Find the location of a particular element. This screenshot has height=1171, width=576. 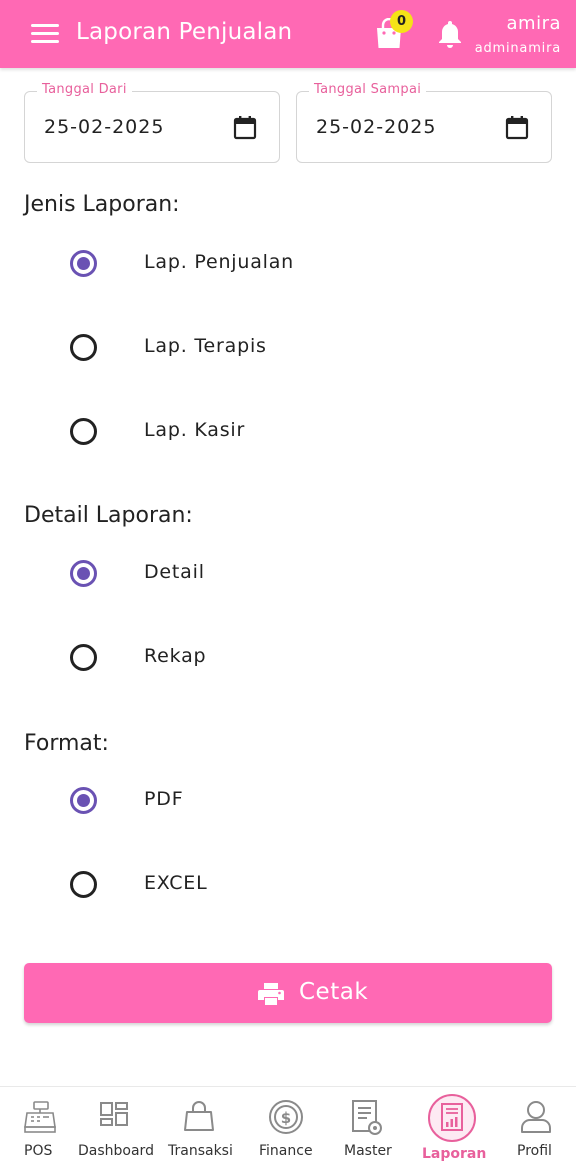

nav-item-laporan: Laporan is located at coordinates (453, 1129).